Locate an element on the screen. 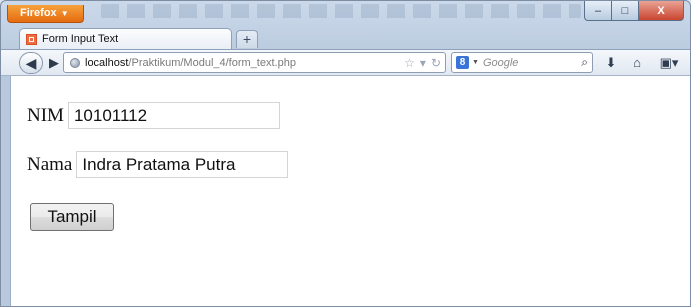 This screenshot has height=307, width=691. nim-label: NIM is located at coordinates (45, 115).